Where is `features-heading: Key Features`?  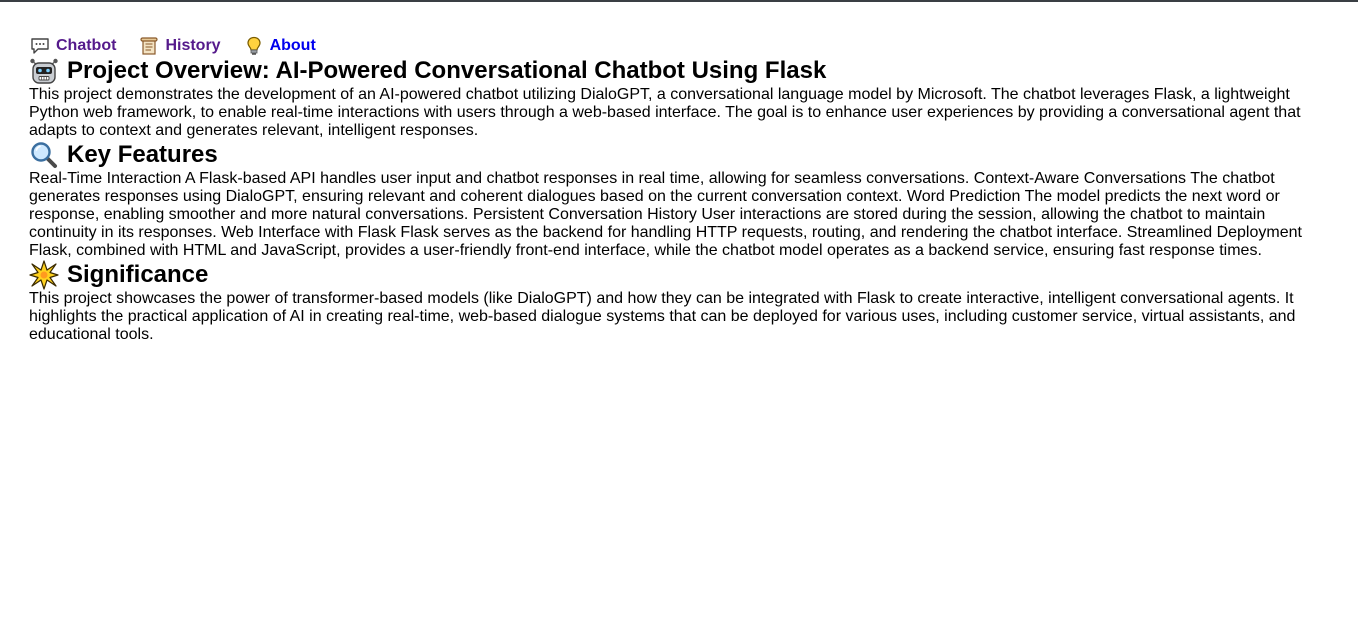
features-heading: Key Features is located at coordinates (679, 155).